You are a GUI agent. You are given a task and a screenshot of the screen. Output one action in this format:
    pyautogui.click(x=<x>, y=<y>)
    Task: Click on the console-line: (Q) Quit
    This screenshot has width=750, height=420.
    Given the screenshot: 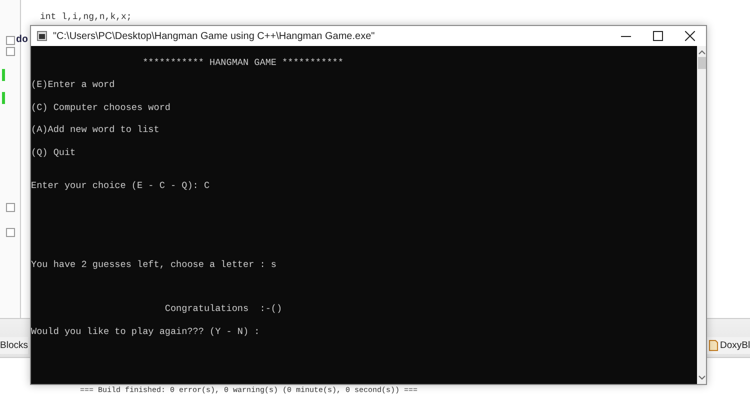 What is the action you would take?
    pyautogui.click(x=54, y=152)
    